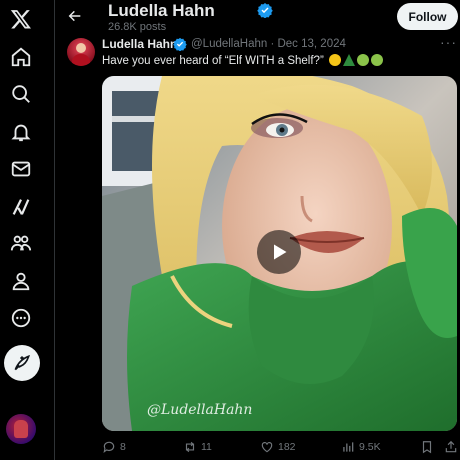 The height and width of the screenshot is (460, 460). I want to click on share-button, so click(451, 447).